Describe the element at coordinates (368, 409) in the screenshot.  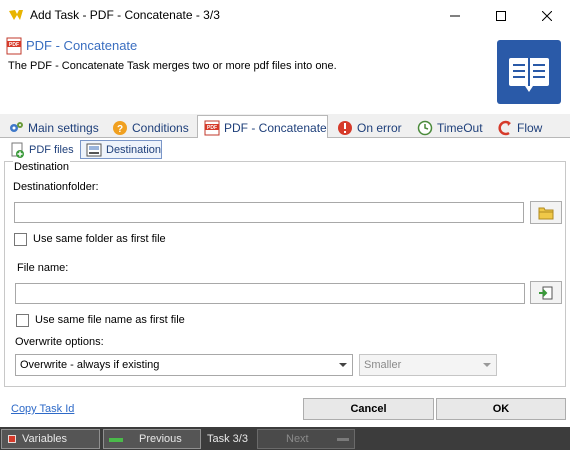
I see `cancel-button: Cancel` at that location.